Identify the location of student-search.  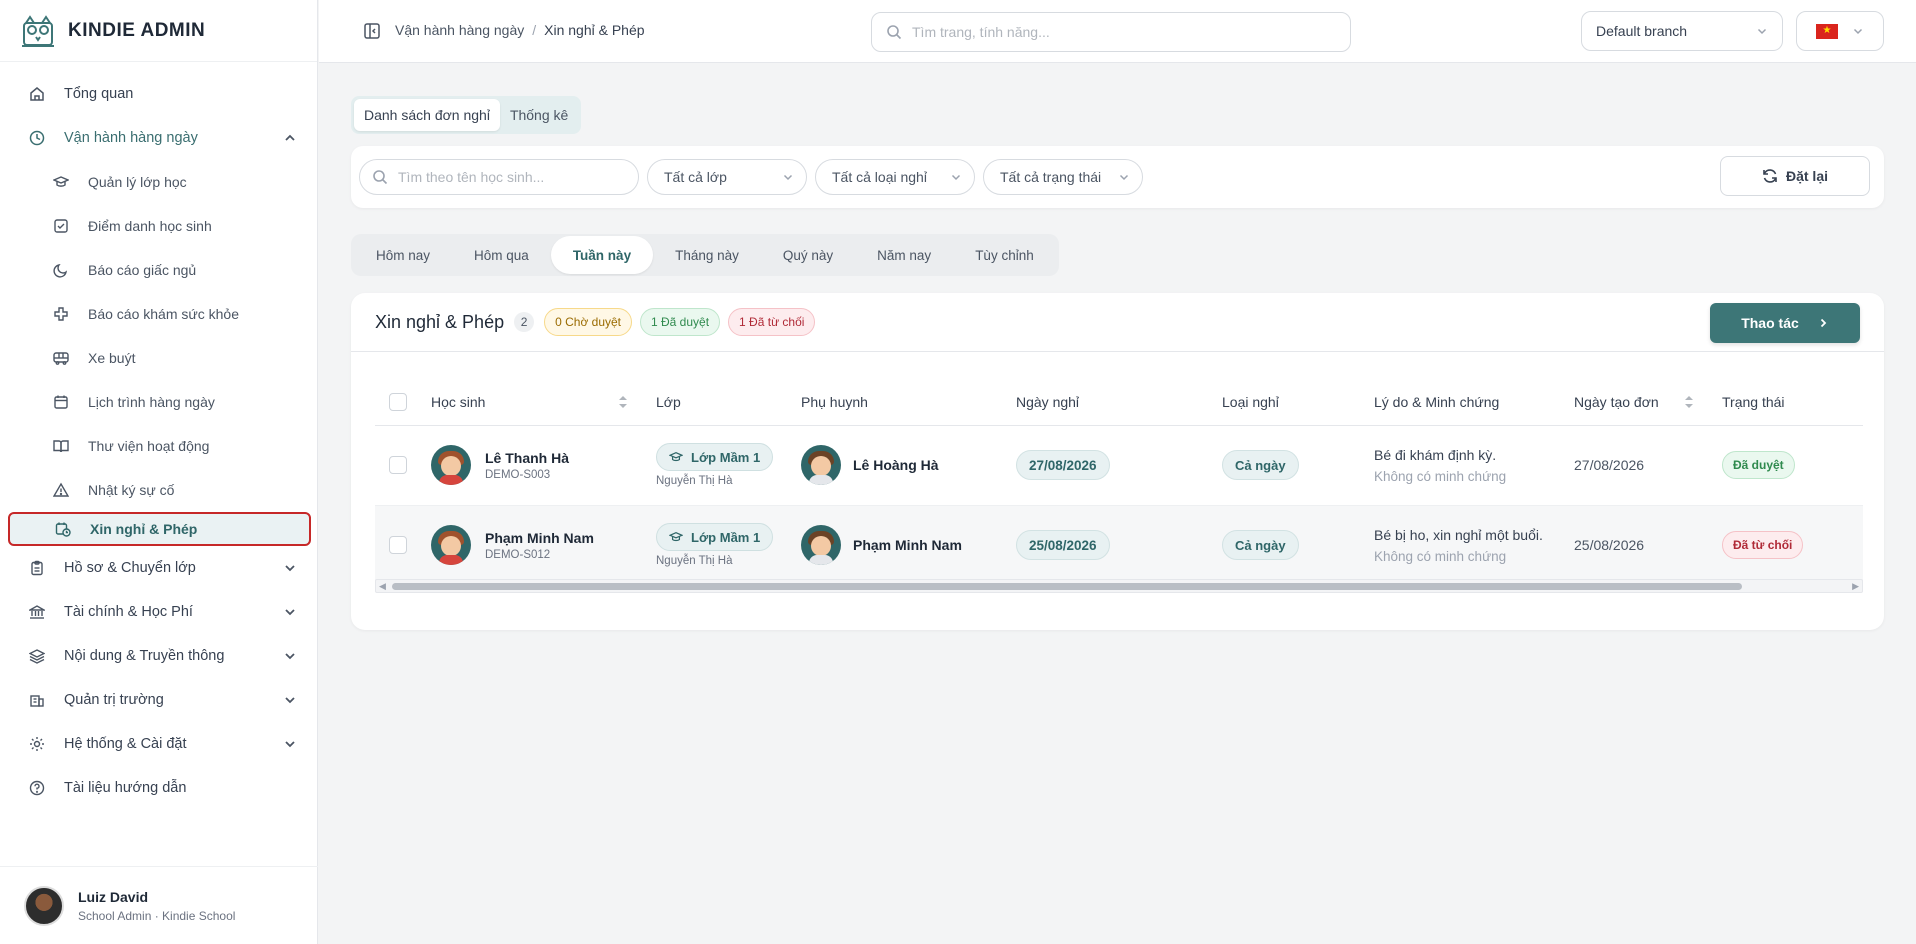
(499, 177).